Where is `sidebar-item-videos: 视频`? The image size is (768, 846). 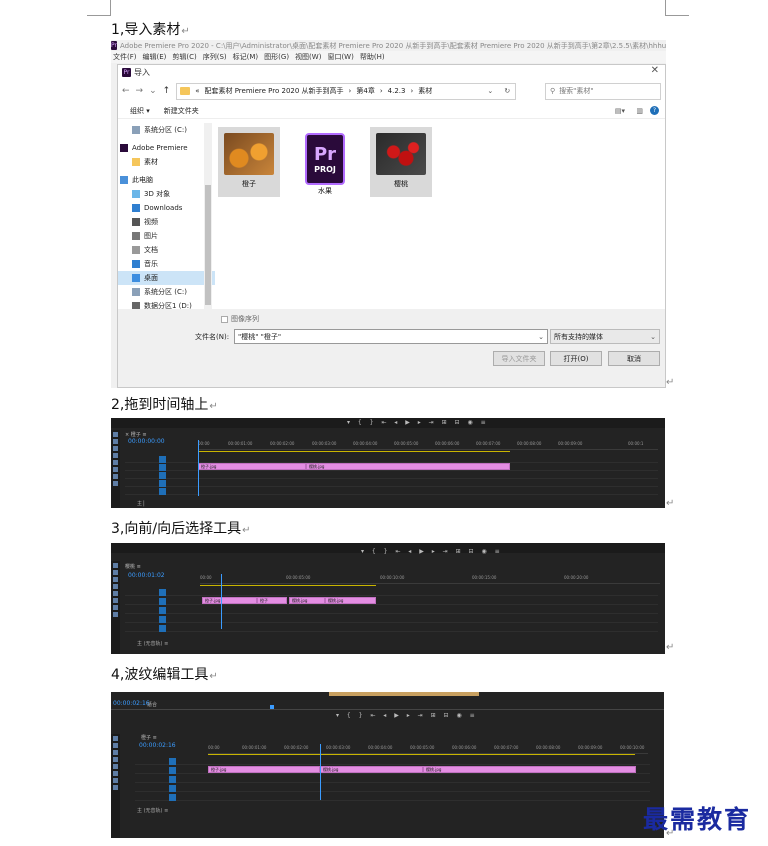 sidebar-item-videos: 视频 is located at coordinates (166, 222).